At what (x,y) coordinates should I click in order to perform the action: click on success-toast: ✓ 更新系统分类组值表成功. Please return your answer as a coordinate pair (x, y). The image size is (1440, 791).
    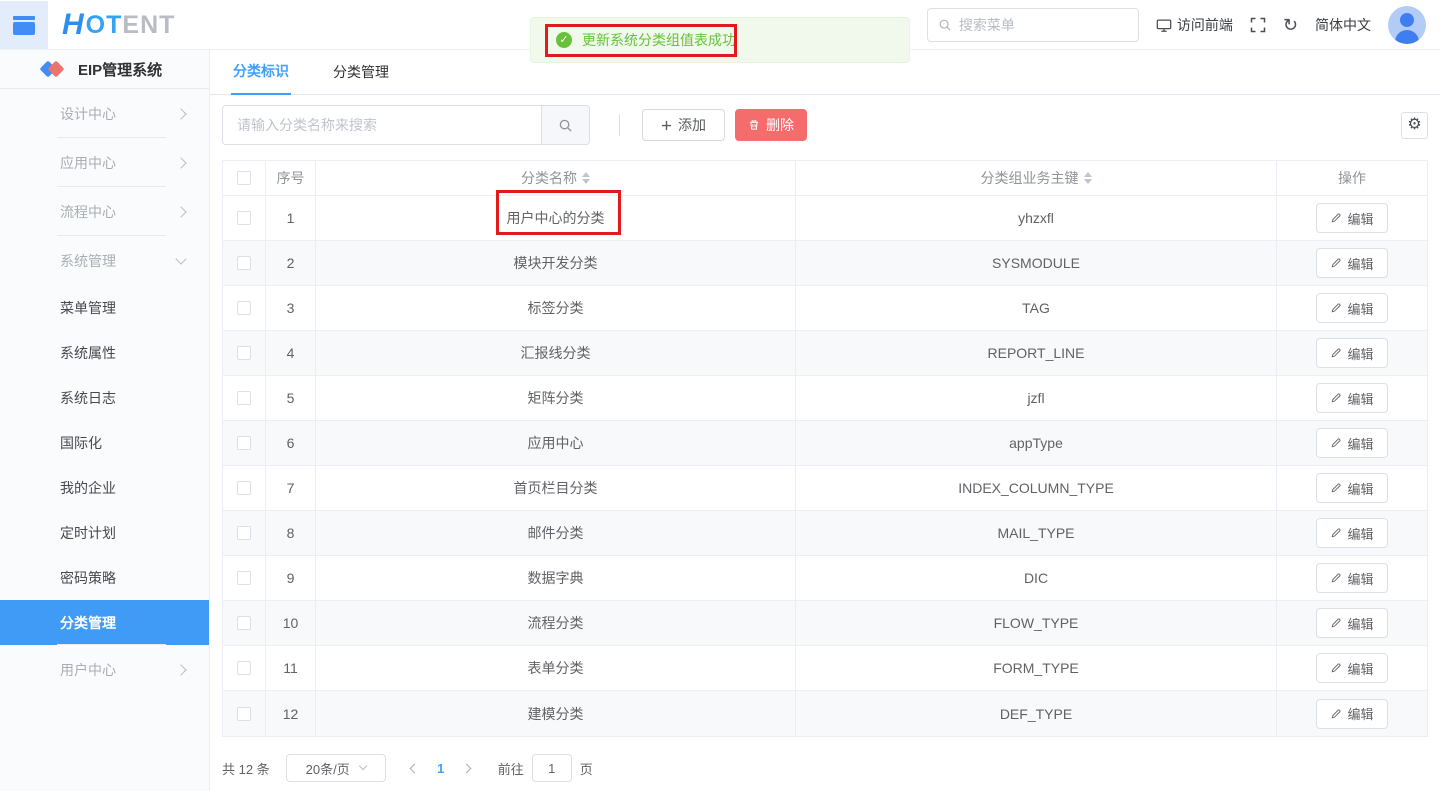
    Looking at the image, I should click on (720, 40).